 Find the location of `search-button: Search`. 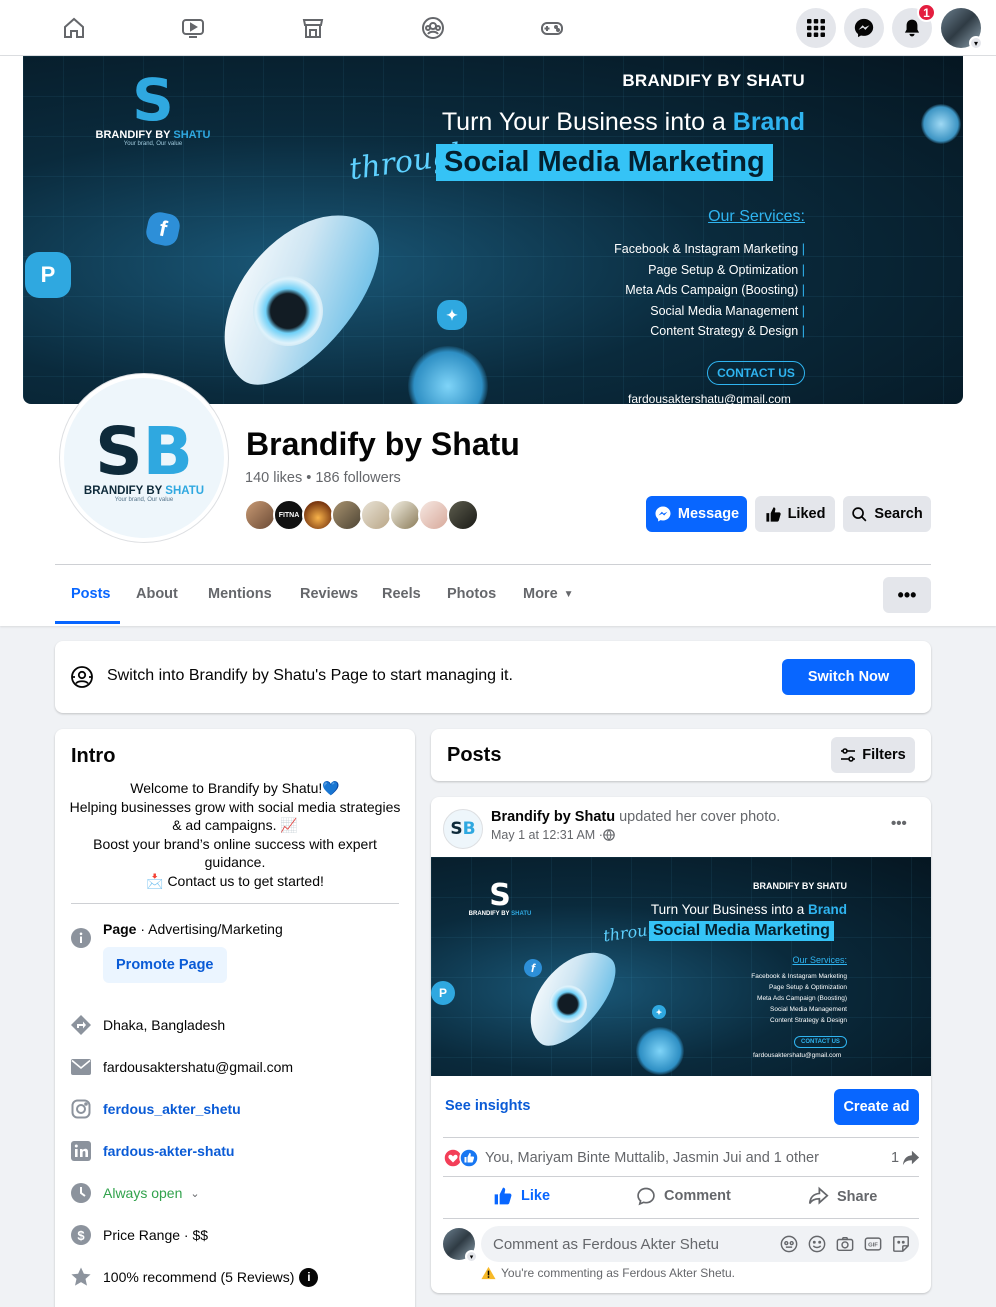

search-button: Search is located at coordinates (887, 514).